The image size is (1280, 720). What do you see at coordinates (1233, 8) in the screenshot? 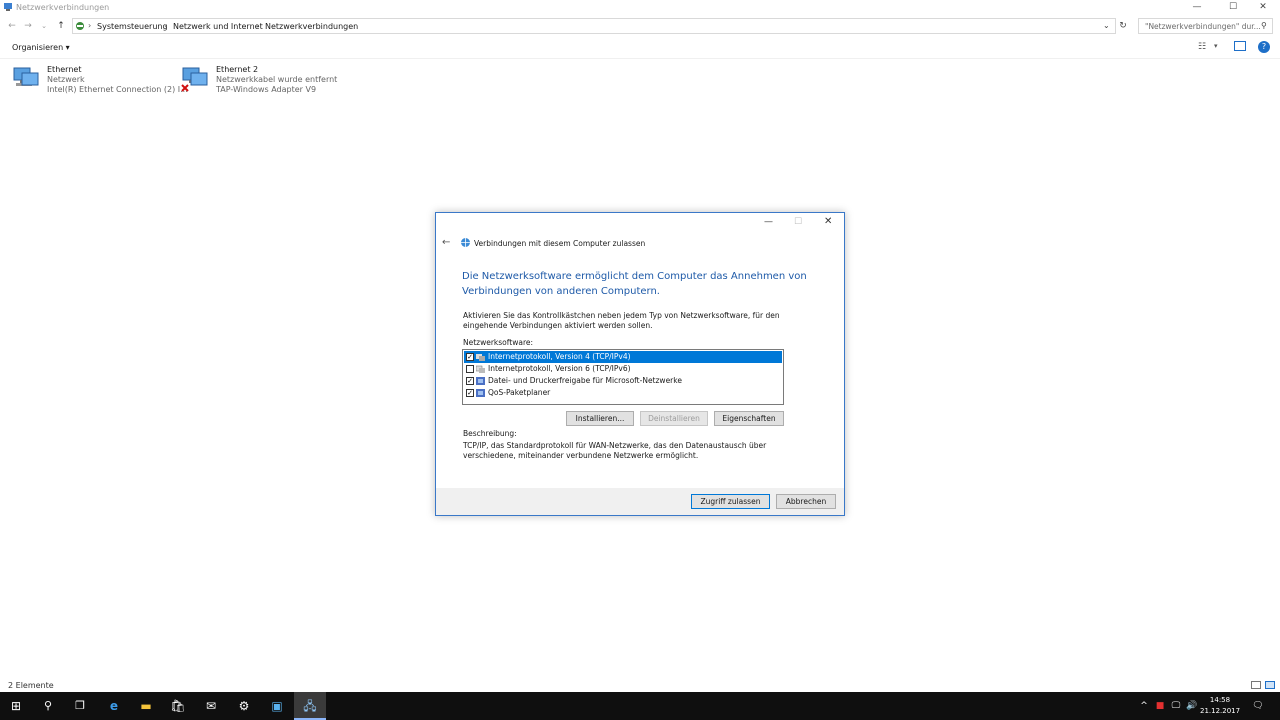
I see `maximize-button: ☐` at bounding box center [1233, 8].